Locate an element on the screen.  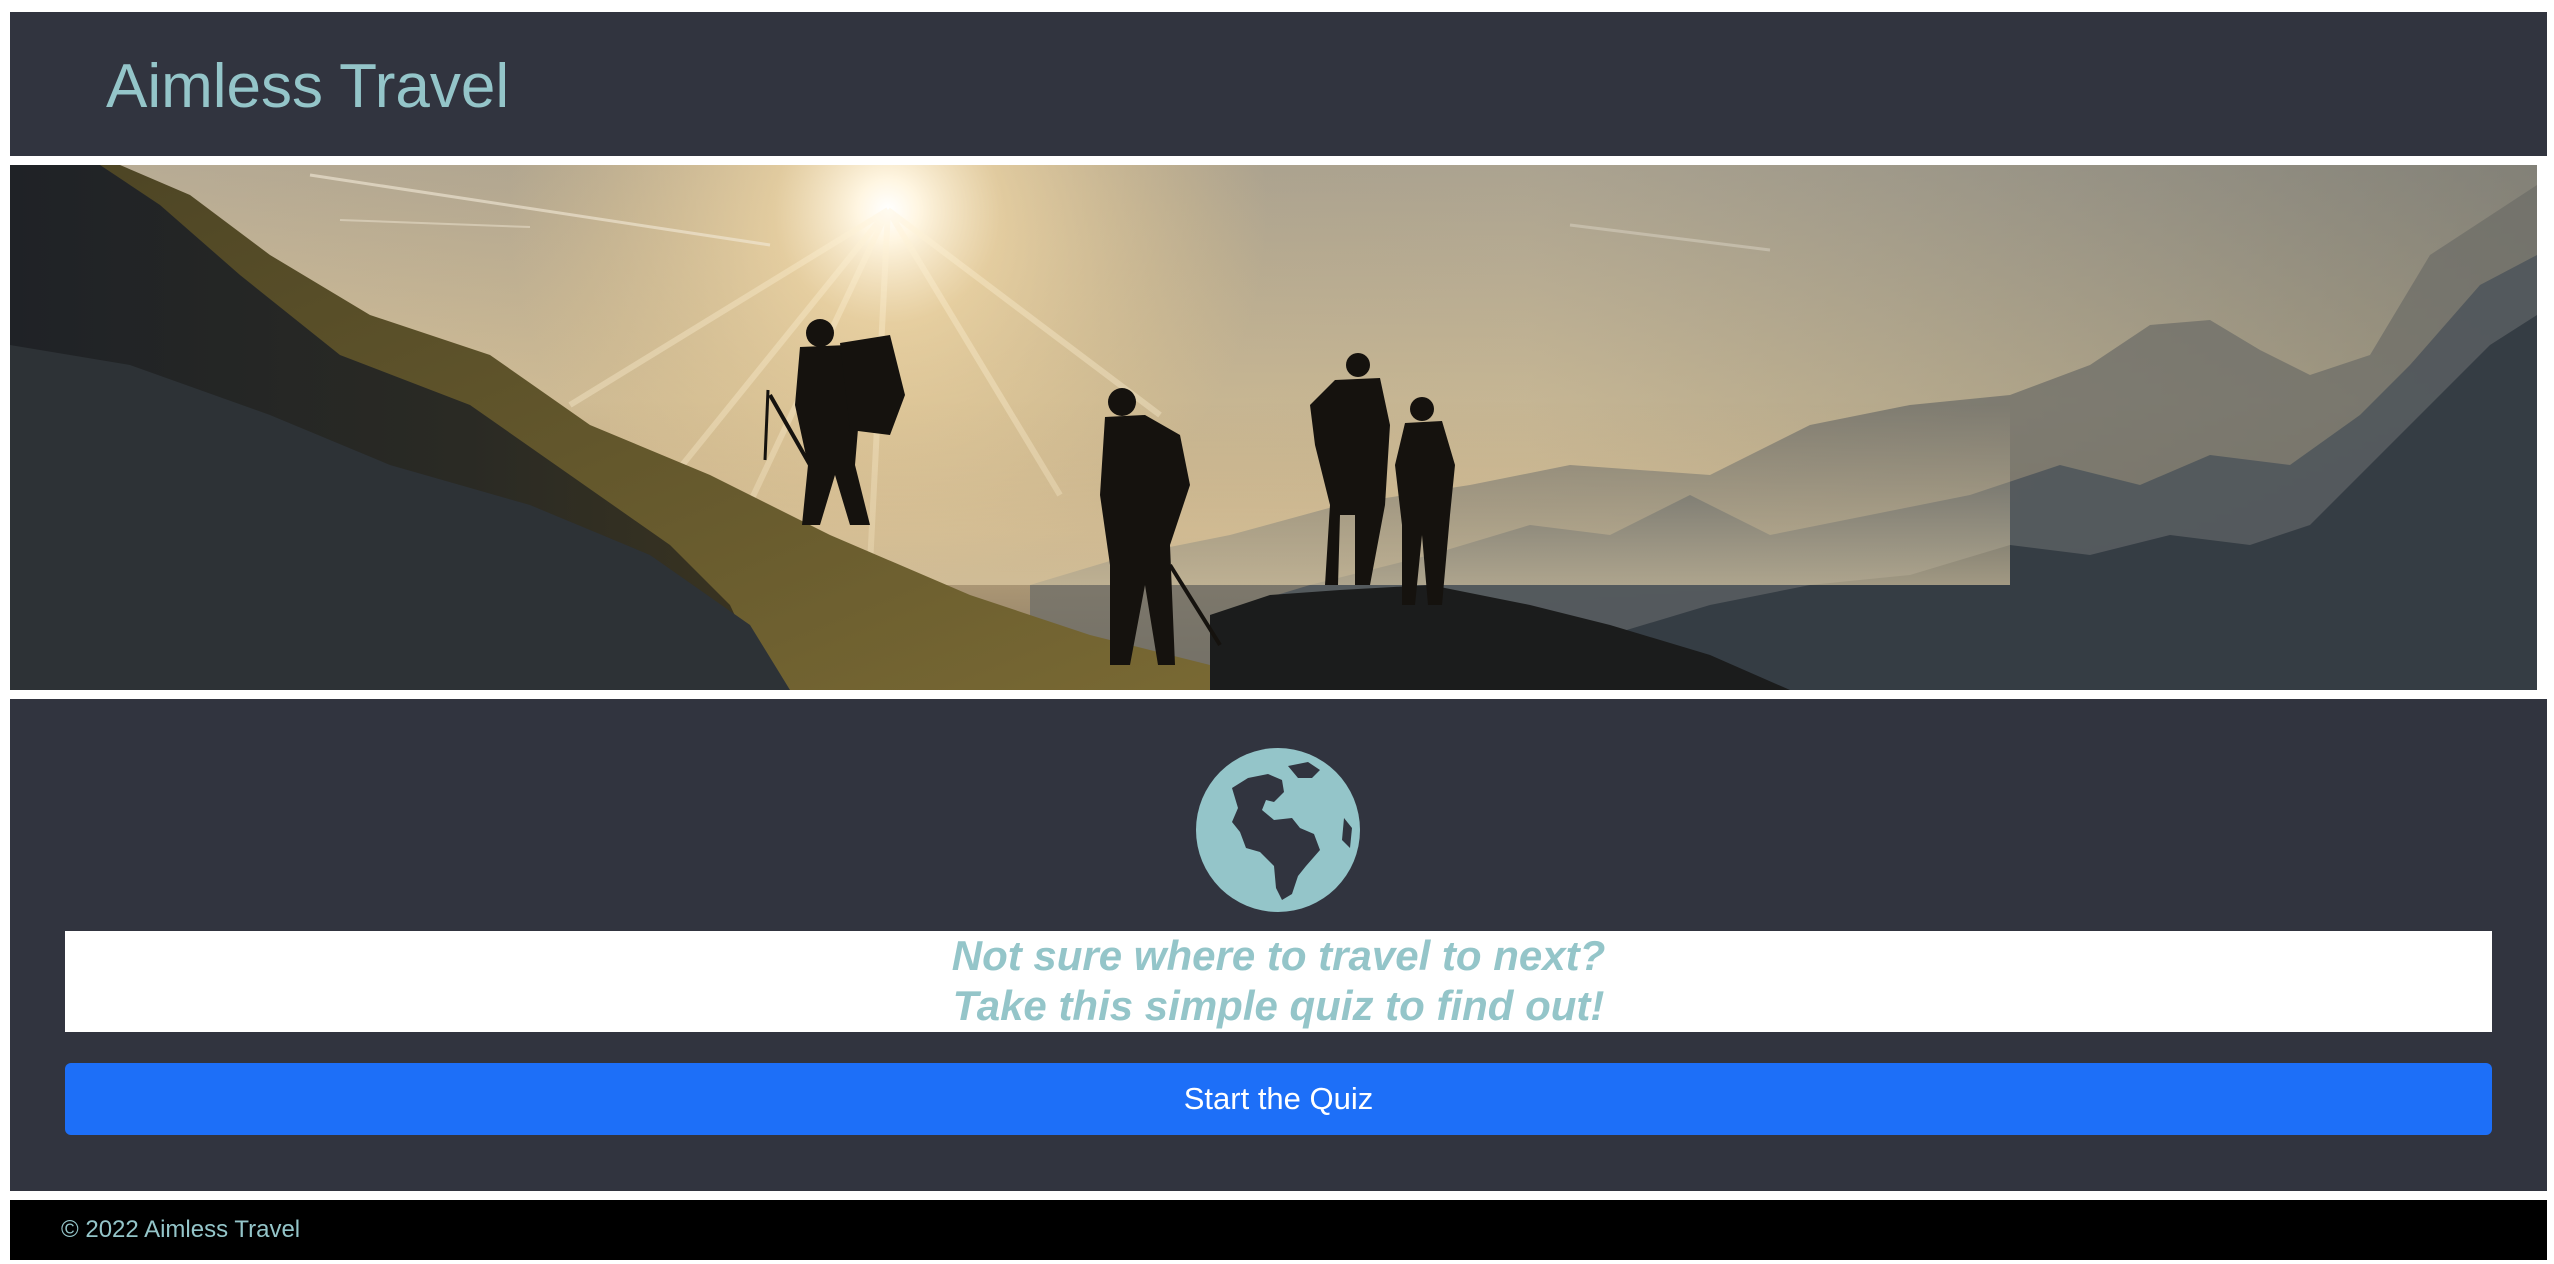
prompt-line-1: Not sure where to travel to next? is located at coordinates (1278, 955).